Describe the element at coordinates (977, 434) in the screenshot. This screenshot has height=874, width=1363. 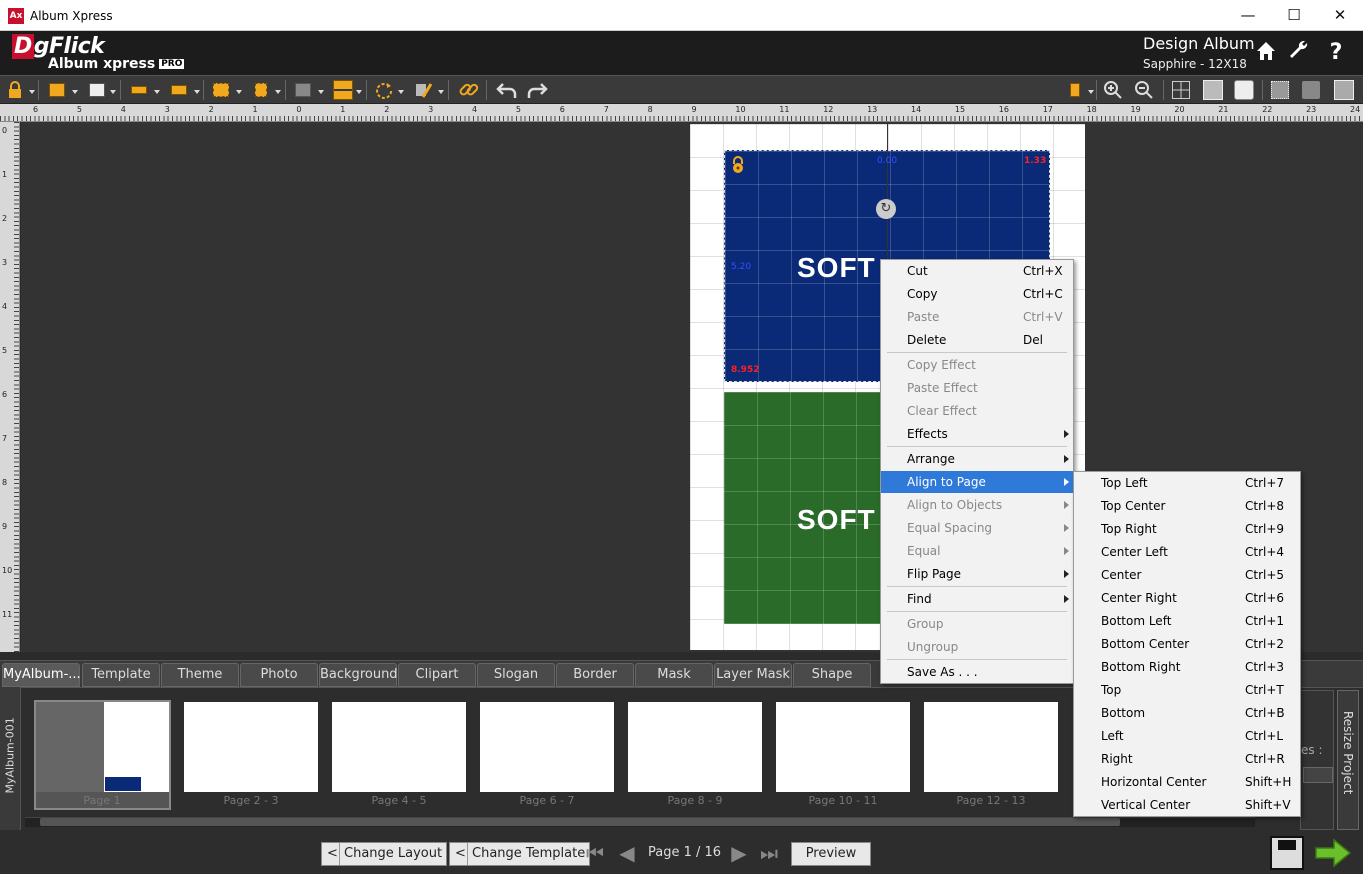
I see `menu-item-effects: Effects` at that location.